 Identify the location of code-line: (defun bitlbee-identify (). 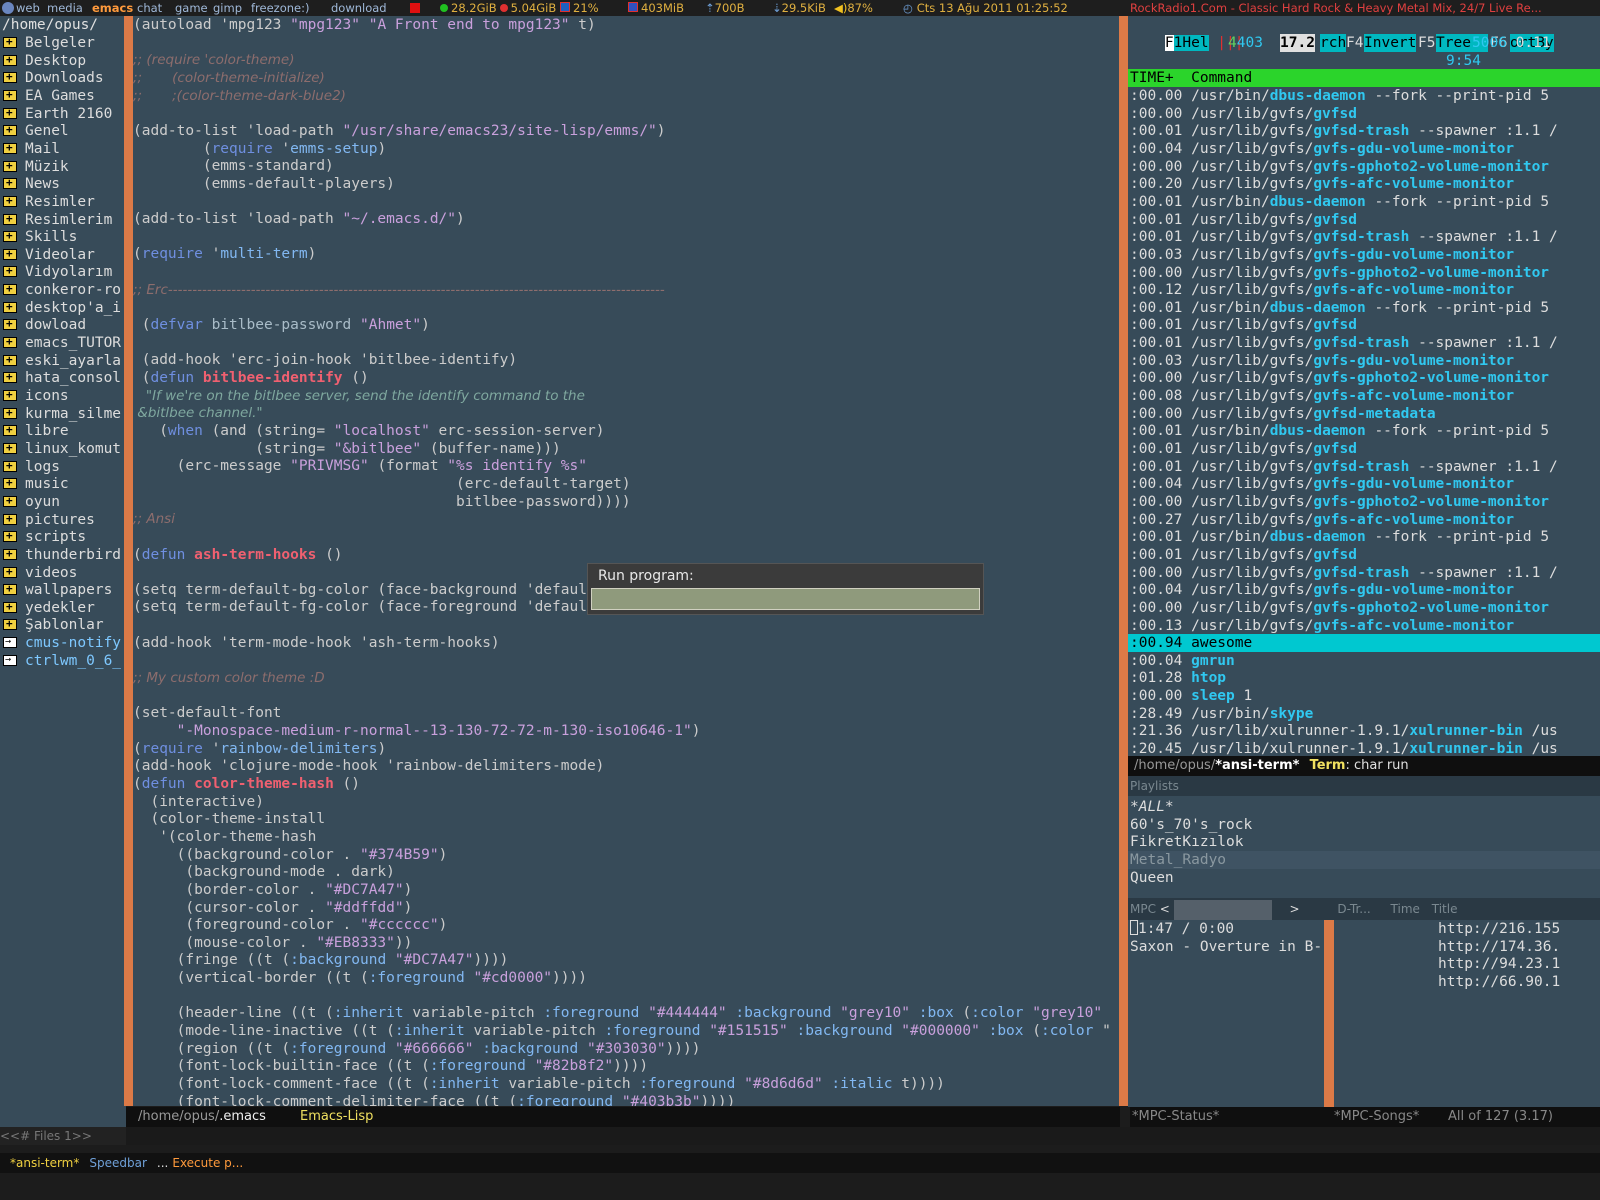
(251, 378).